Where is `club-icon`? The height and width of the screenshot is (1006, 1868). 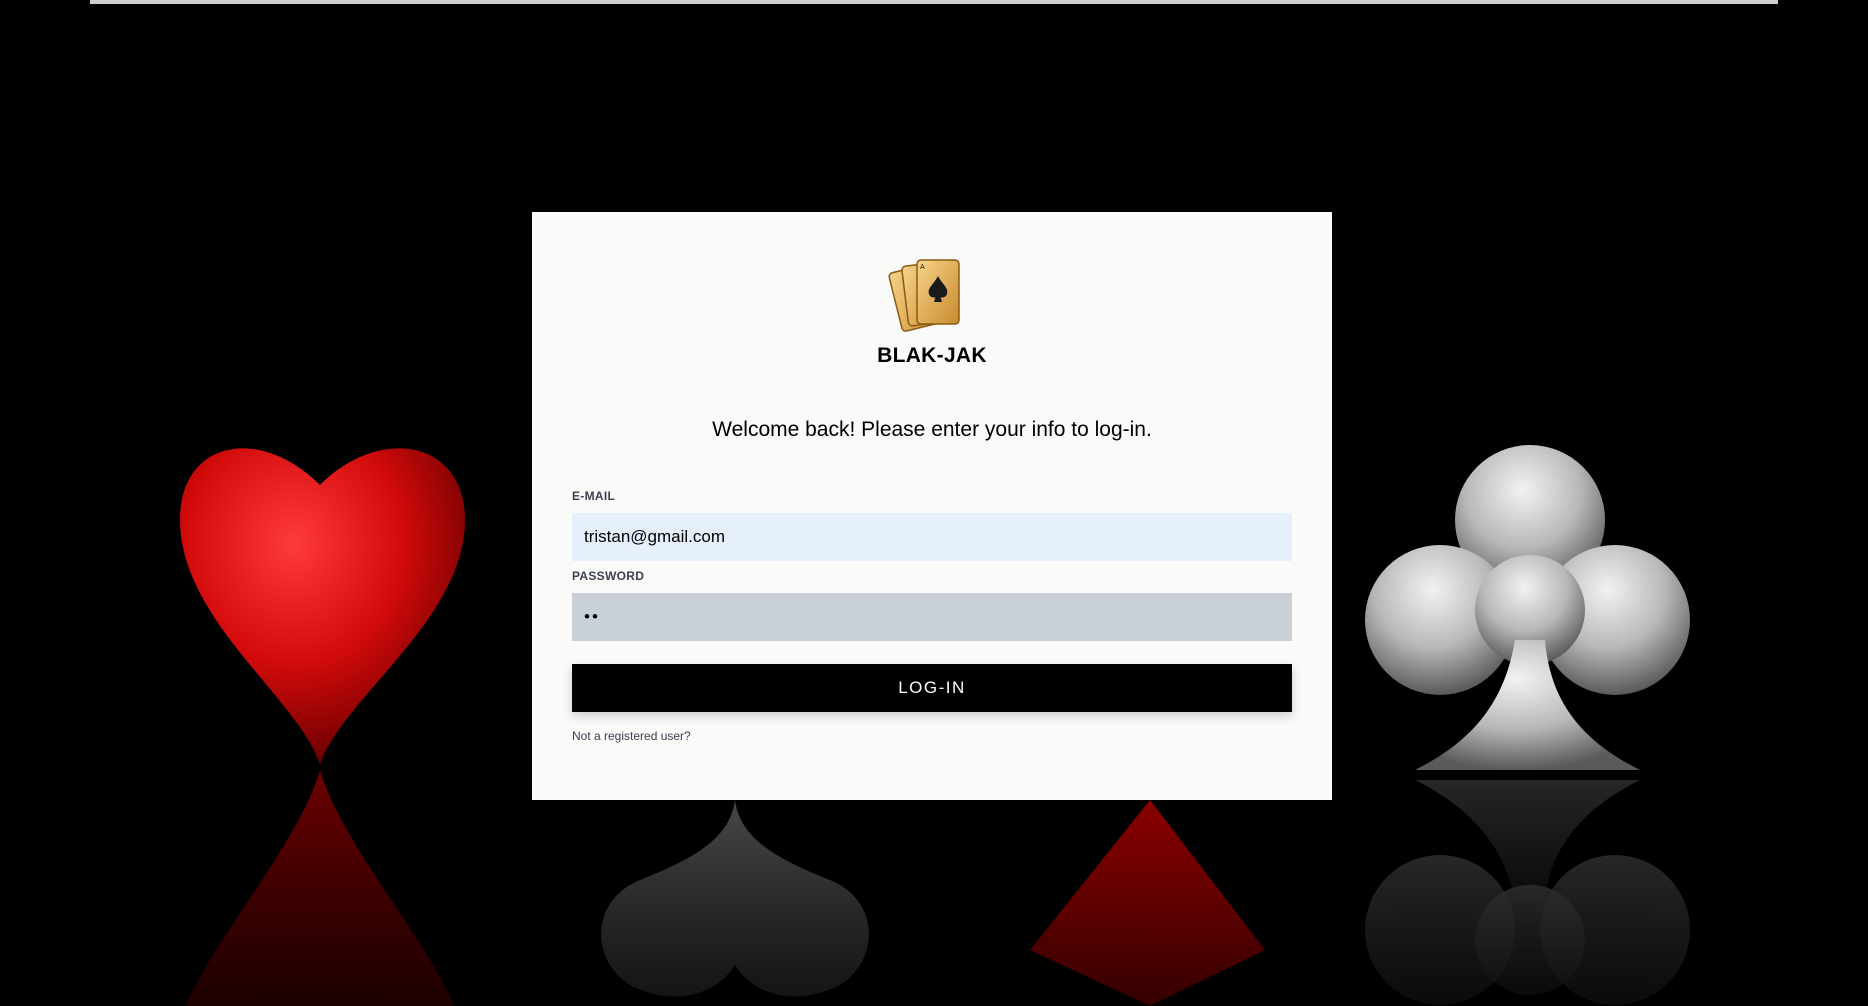
club-icon is located at coordinates (1527, 607).